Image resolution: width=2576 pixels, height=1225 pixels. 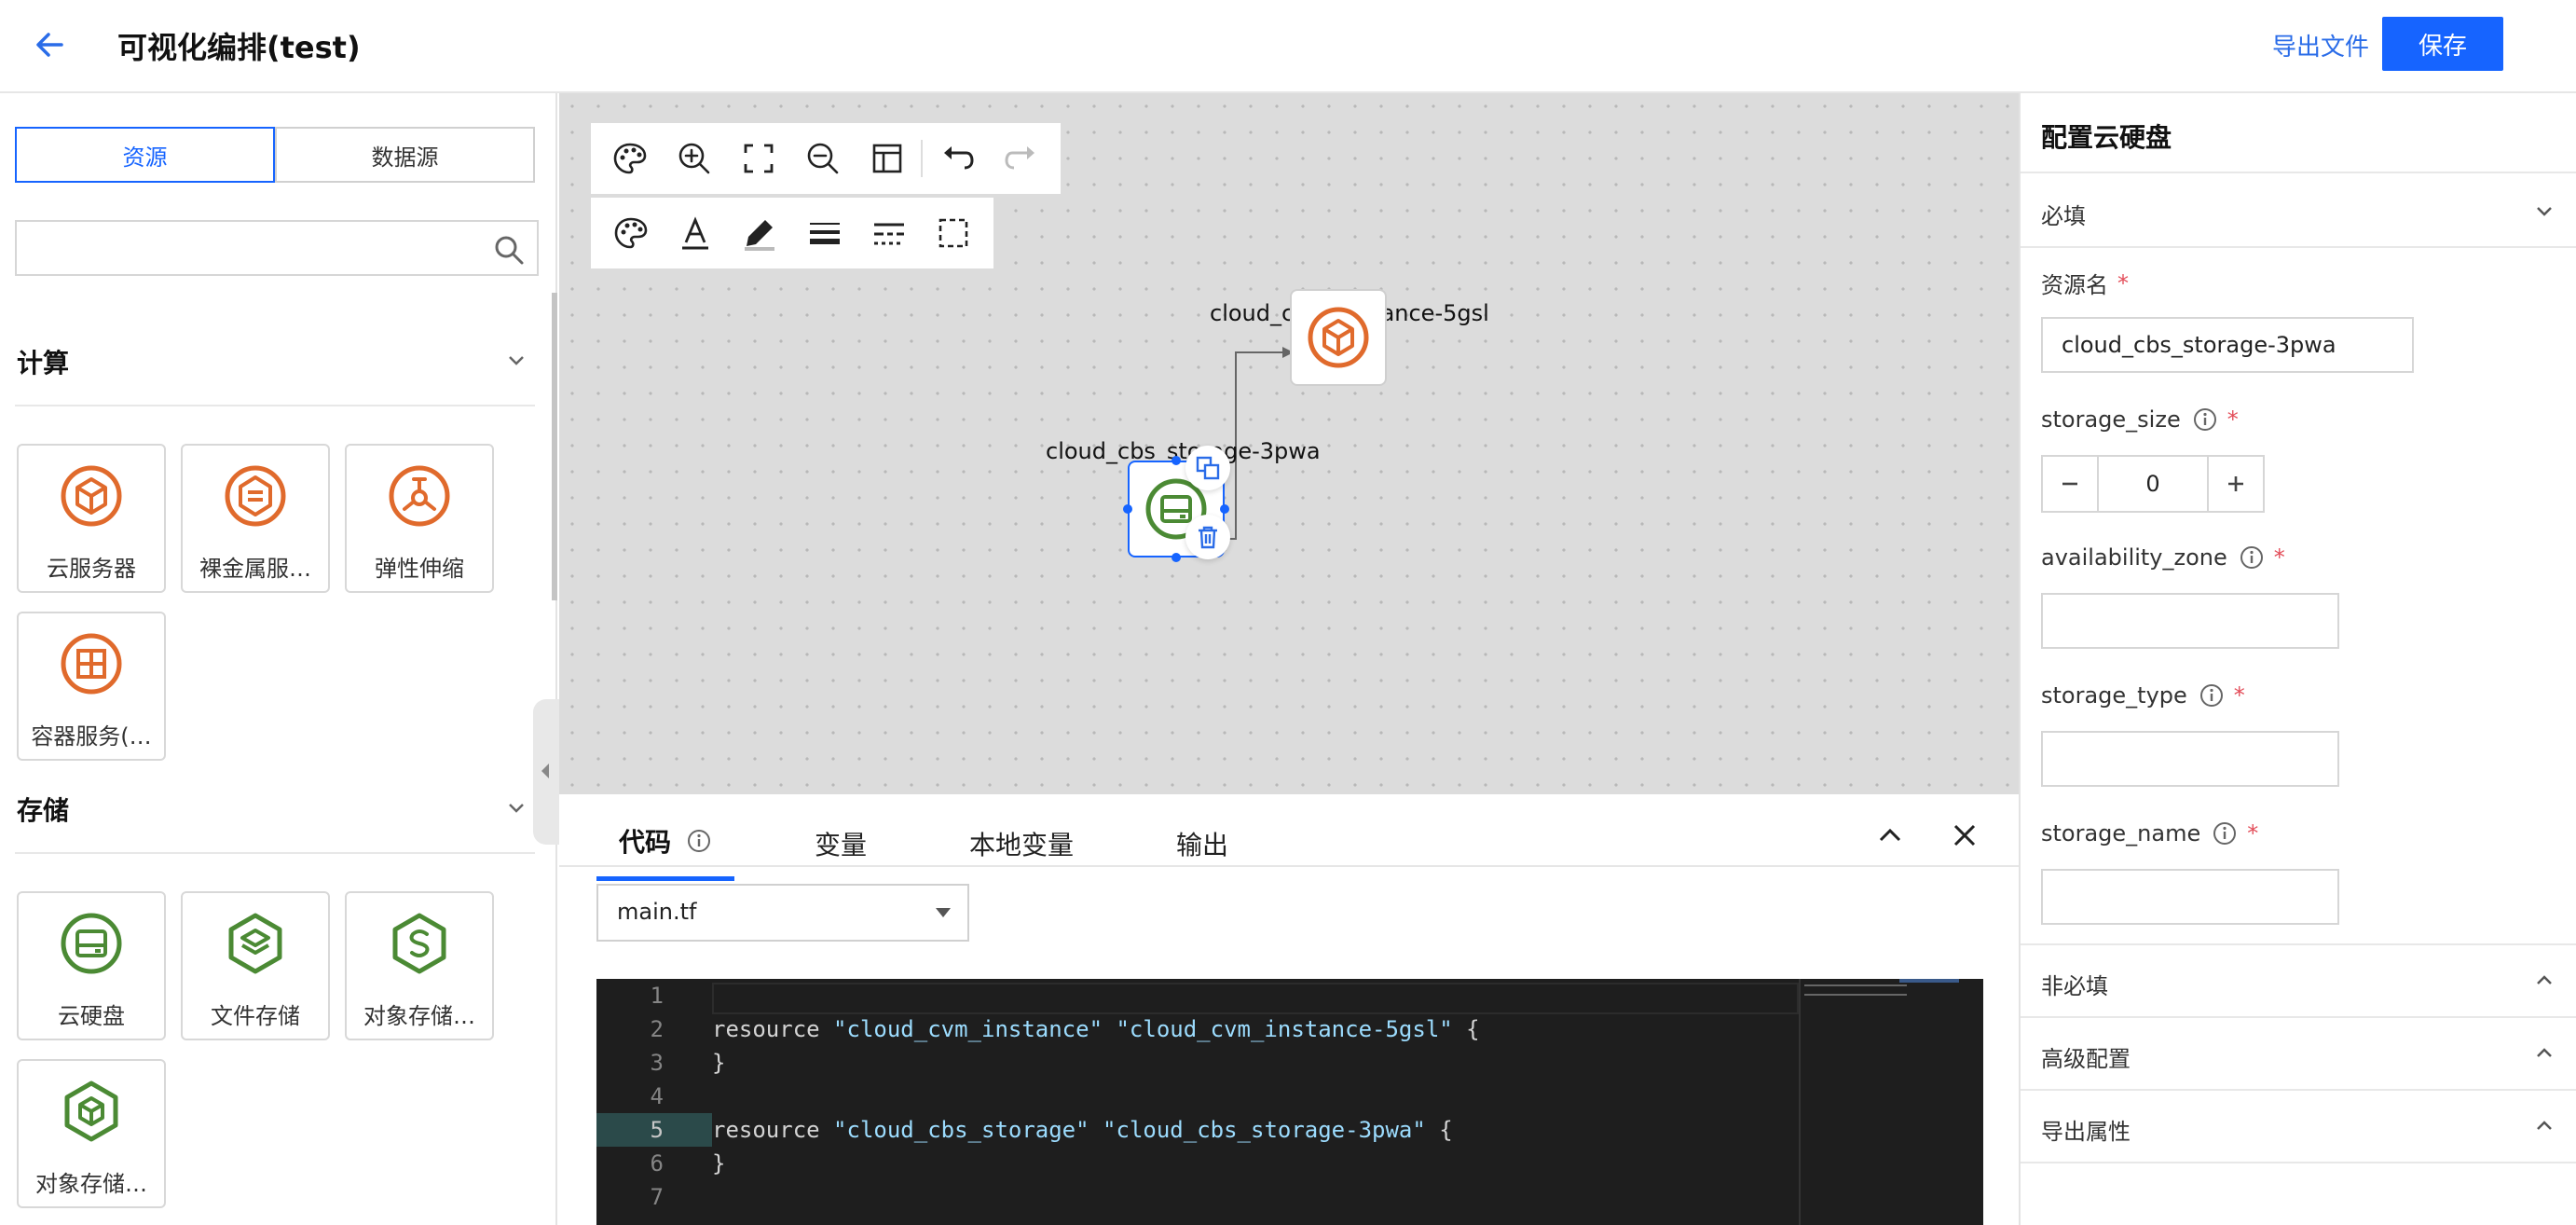 I want to click on resource-card-label: 弹性伸缩, so click(x=419, y=569).